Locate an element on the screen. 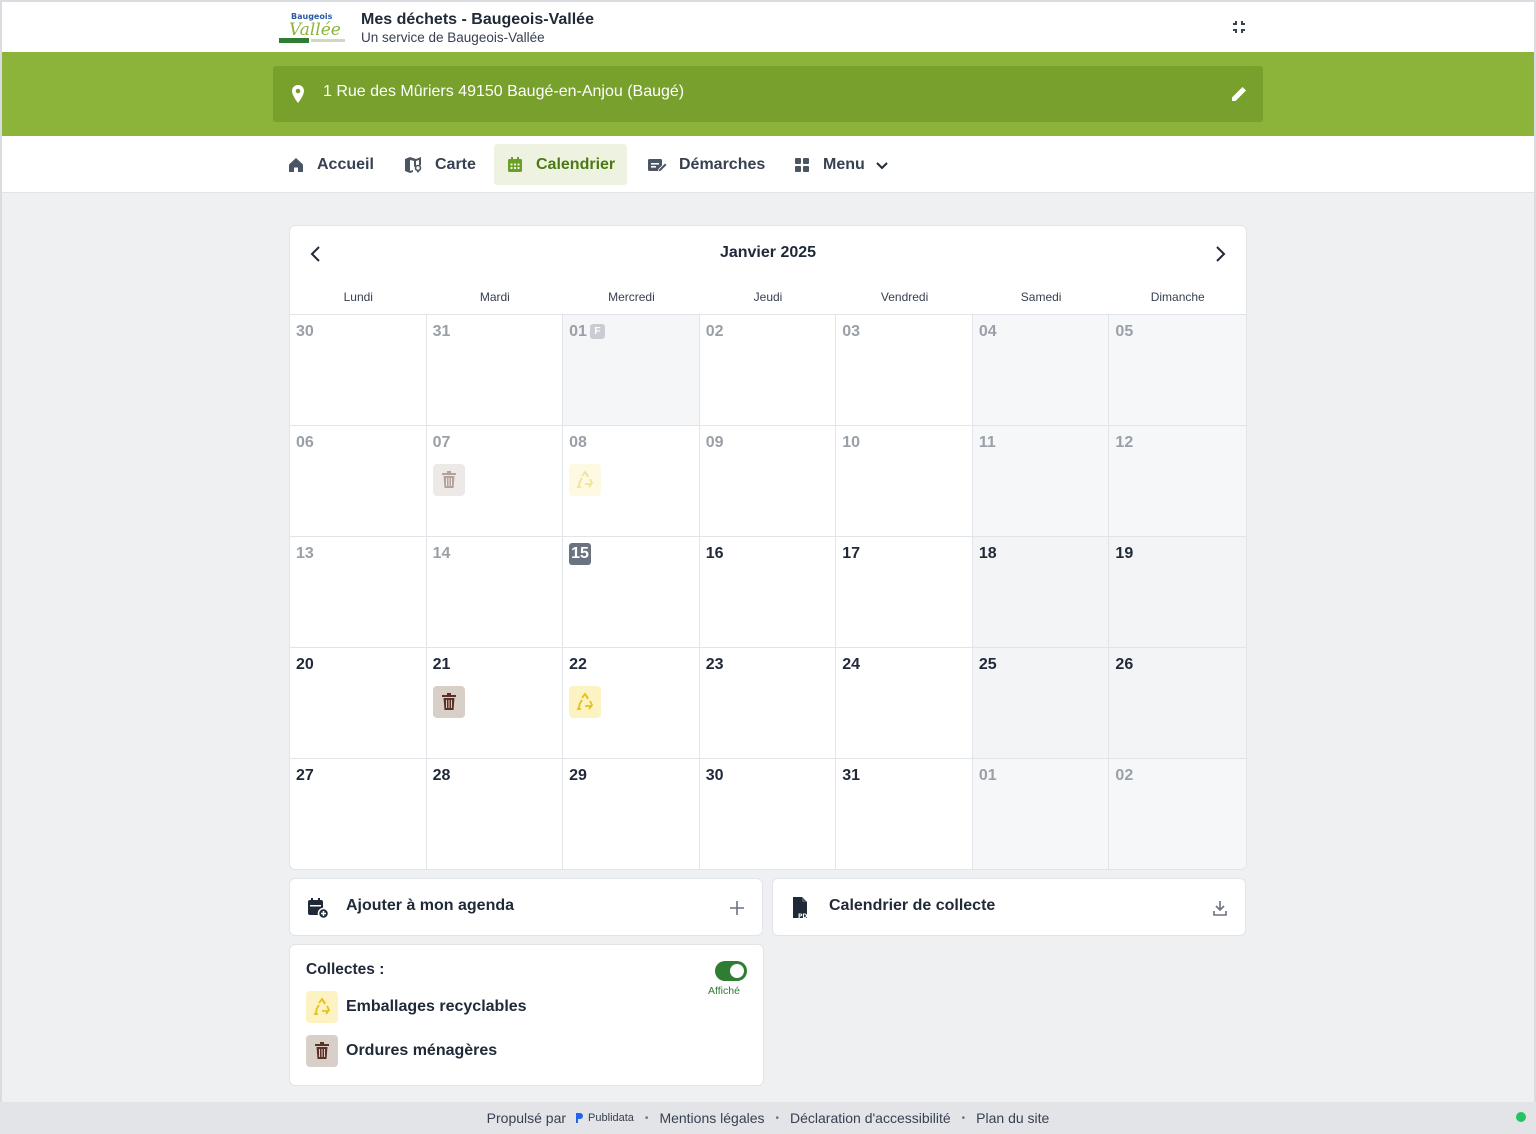  calendar-day: 04 is located at coordinates (1041, 370).